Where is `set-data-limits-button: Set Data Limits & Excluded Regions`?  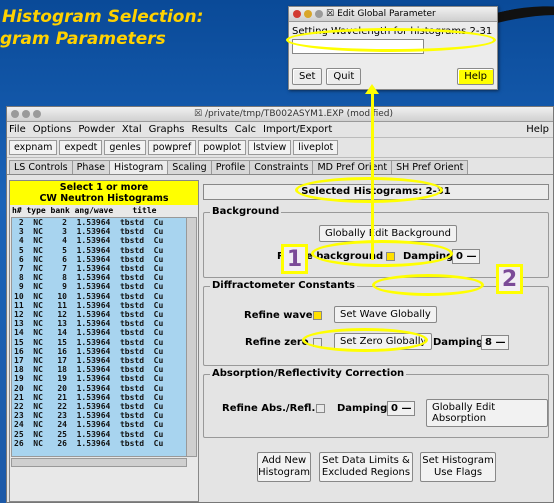 set-data-limits-button: Set Data Limits & Excluded Regions is located at coordinates (366, 467).